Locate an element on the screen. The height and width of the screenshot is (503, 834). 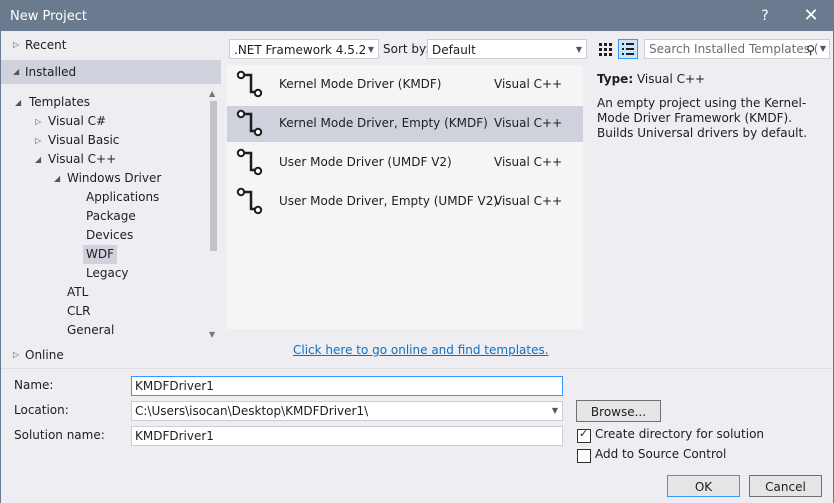
close-button: ✕ is located at coordinates (811, 16).